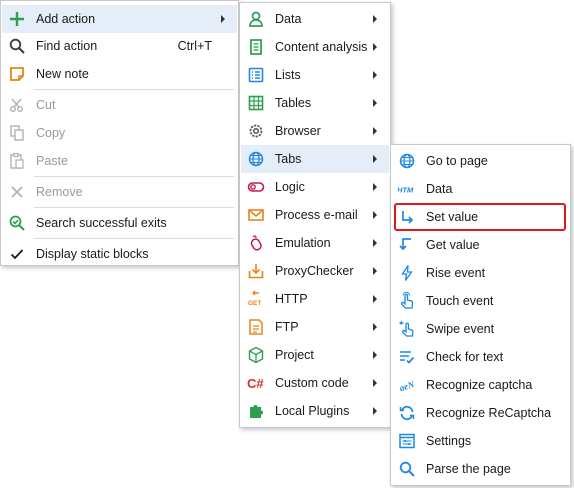 The width and height of the screenshot is (574, 488). I want to click on menu-item-label: Content analysis, so click(321, 47).